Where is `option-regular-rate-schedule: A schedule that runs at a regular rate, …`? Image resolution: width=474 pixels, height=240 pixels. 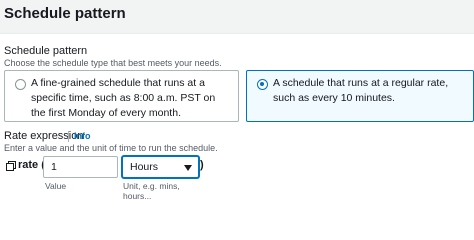
option-regular-rate-schedule: A schedule that runs at a regular rate, … is located at coordinates (360, 96).